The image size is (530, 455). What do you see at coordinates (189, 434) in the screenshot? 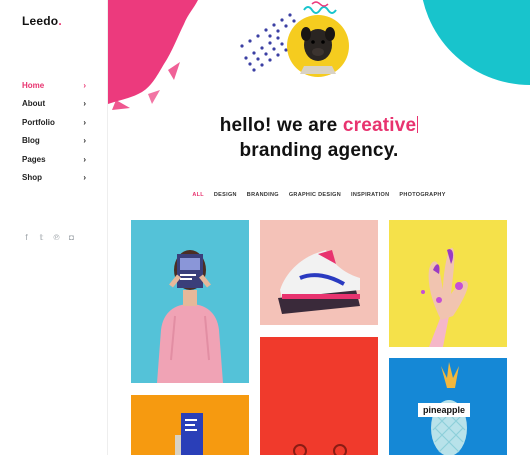
I see `book-illustration` at bounding box center [189, 434].